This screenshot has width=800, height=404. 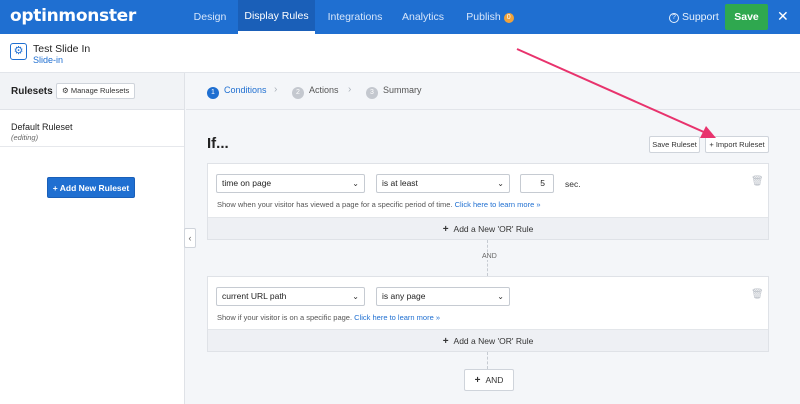 What do you see at coordinates (290, 183) in the screenshot?
I see `condition-select: time on page ⌄` at bounding box center [290, 183].